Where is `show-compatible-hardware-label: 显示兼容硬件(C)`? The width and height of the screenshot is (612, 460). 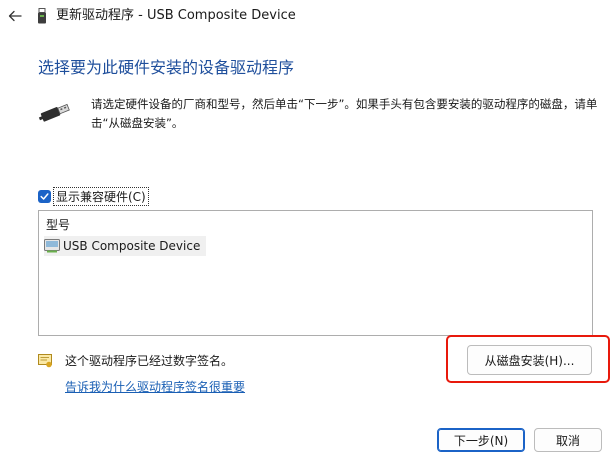 show-compatible-hardware-label: 显示兼容硬件(C) is located at coordinates (101, 196).